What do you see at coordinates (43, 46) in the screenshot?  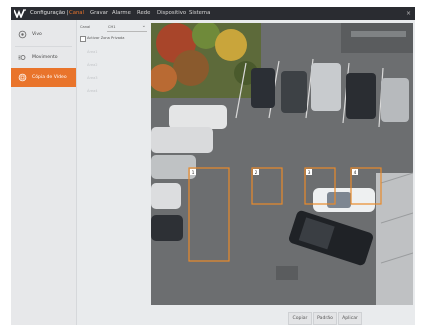 I see `sidebar-divider` at bounding box center [43, 46].